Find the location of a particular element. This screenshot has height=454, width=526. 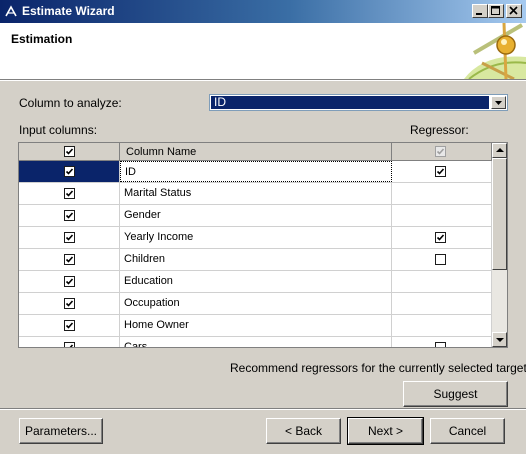

scroll-down-button is located at coordinates (499, 339).